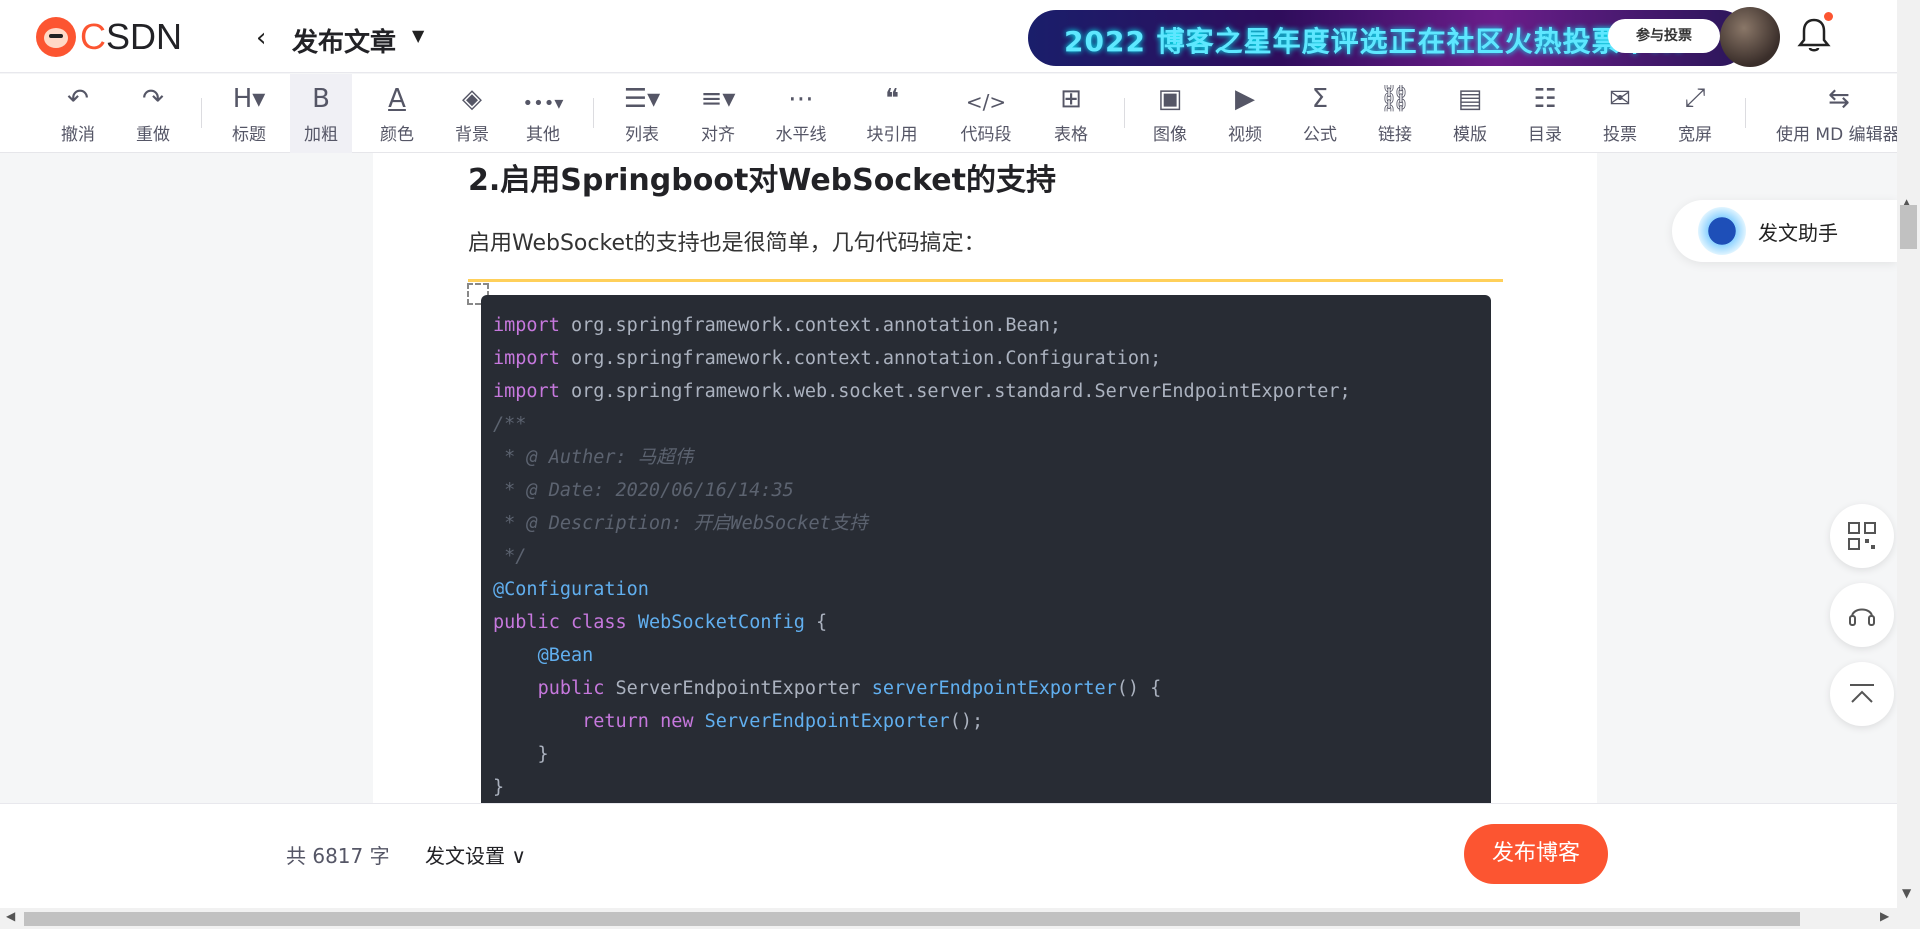  What do you see at coordinates (78, 99) in the screenshot?
I see `undo-icon: ↶` at bounding box center [78, 99].